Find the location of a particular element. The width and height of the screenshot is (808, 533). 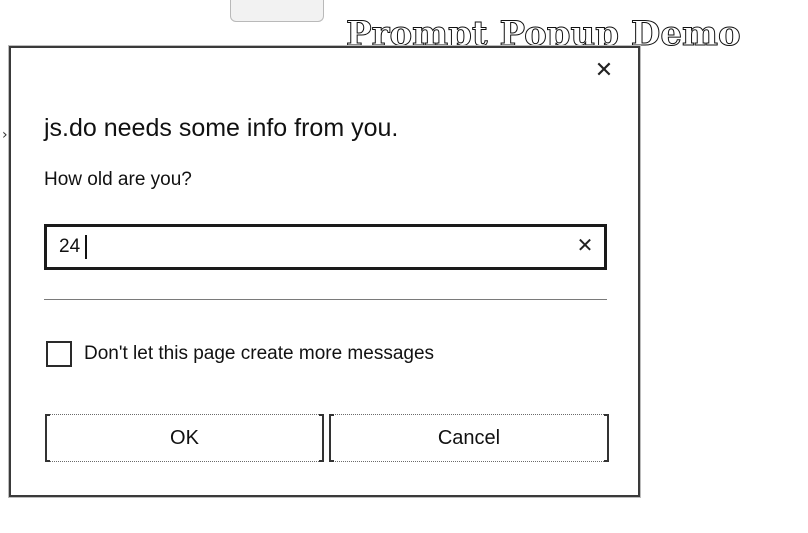

divider is located at coordinates (325, 299).